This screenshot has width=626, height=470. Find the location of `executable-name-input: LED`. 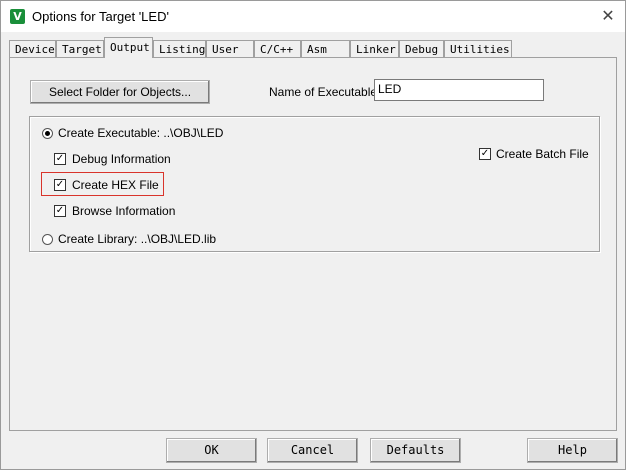

executable-name-input: LED is located at coordinates (459, 90).